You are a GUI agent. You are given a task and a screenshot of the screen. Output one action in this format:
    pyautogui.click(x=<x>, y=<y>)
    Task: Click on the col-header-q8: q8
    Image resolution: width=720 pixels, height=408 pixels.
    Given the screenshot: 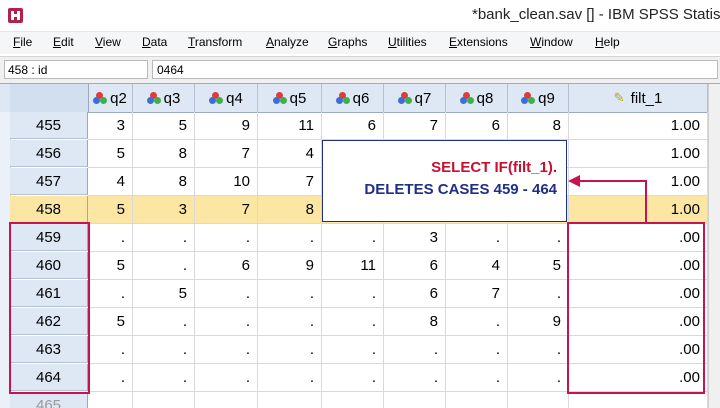 What is the action you would take?
    pyautogui.click(x=477, y=98)
    